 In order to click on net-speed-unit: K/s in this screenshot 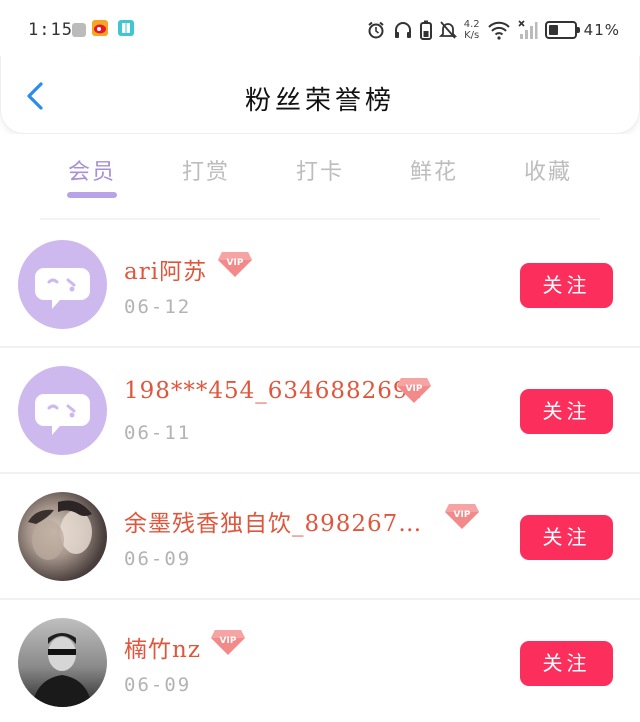, I will do `click(472, 35)`.